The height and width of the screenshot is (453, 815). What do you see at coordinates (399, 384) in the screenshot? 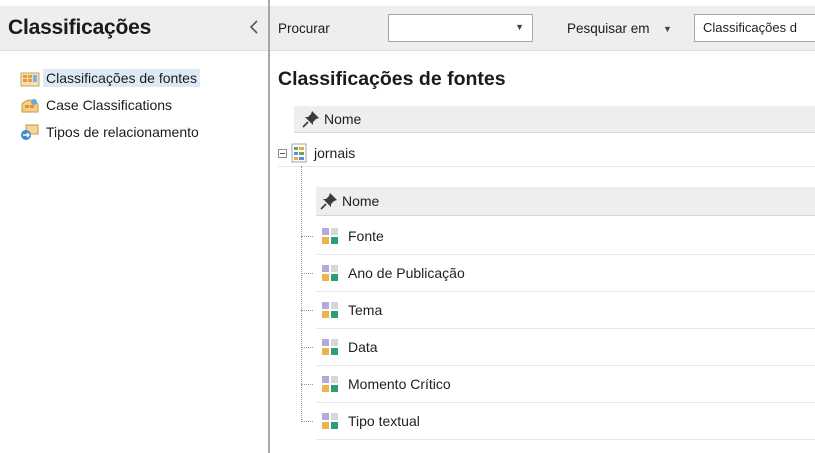
I see `attribute-name: Momento Crítico` at bounding box center [399, 384].